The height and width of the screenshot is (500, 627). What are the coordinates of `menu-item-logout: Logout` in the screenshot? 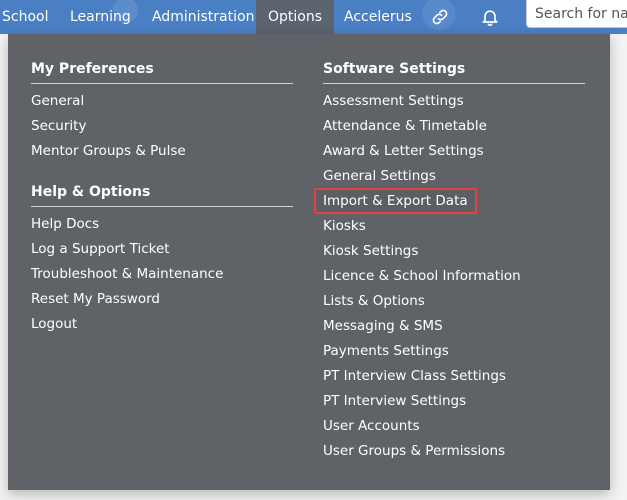 It's located at (54, 324).